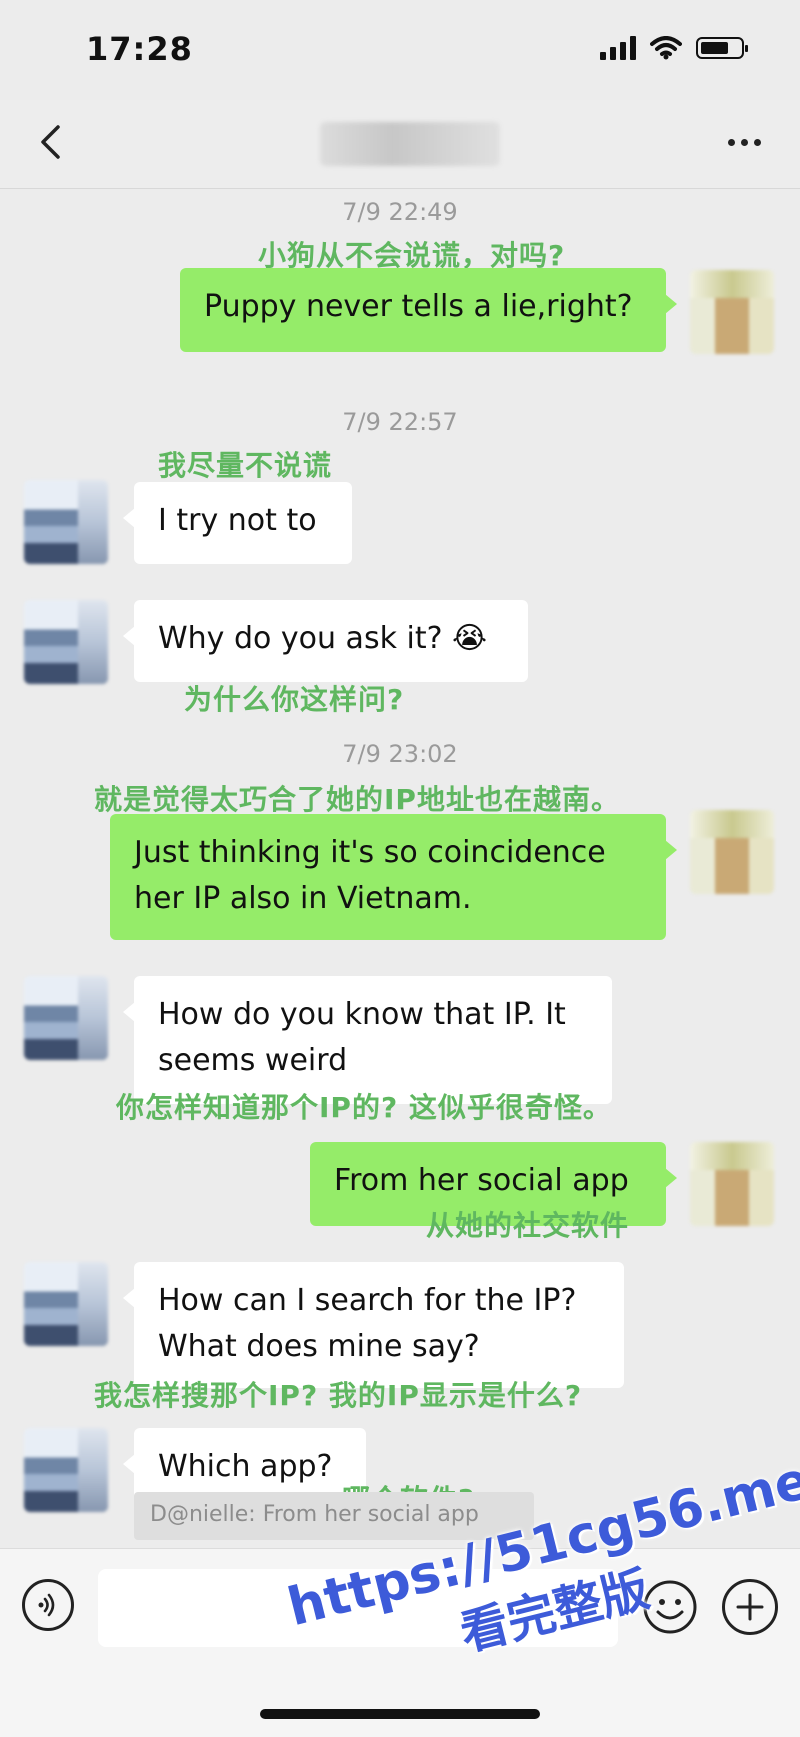 This screenshot has width=800, height=1737. I want to click on status-bar: 17:28, so click(400, 55).